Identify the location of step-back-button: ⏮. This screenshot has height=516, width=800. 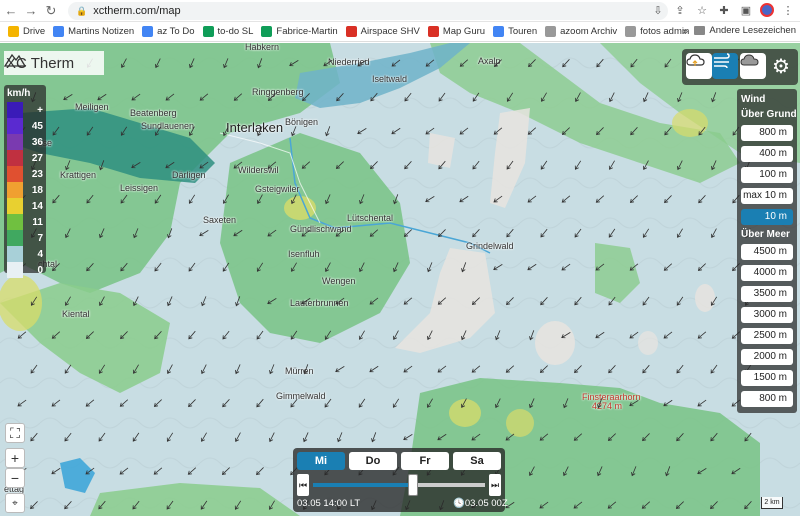
(303, 485).